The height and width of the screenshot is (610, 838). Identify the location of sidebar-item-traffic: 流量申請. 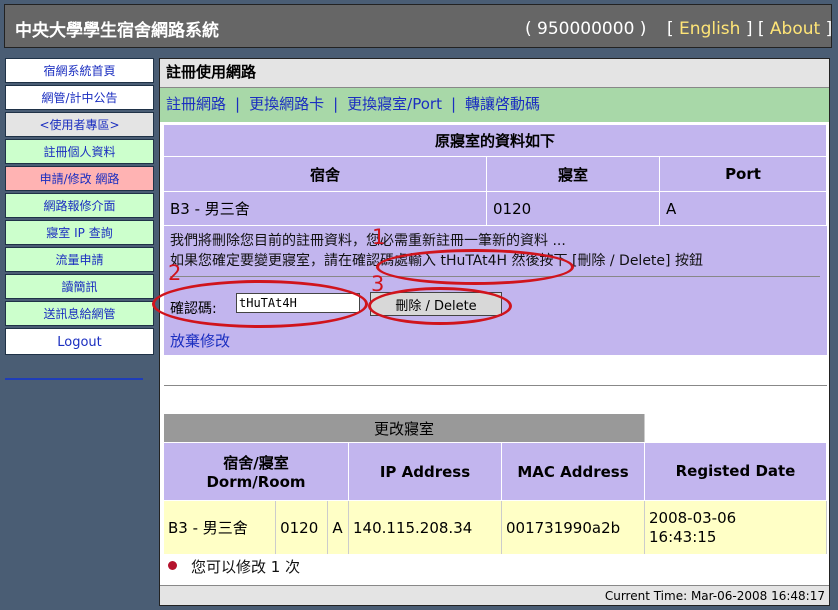
(79, 259).